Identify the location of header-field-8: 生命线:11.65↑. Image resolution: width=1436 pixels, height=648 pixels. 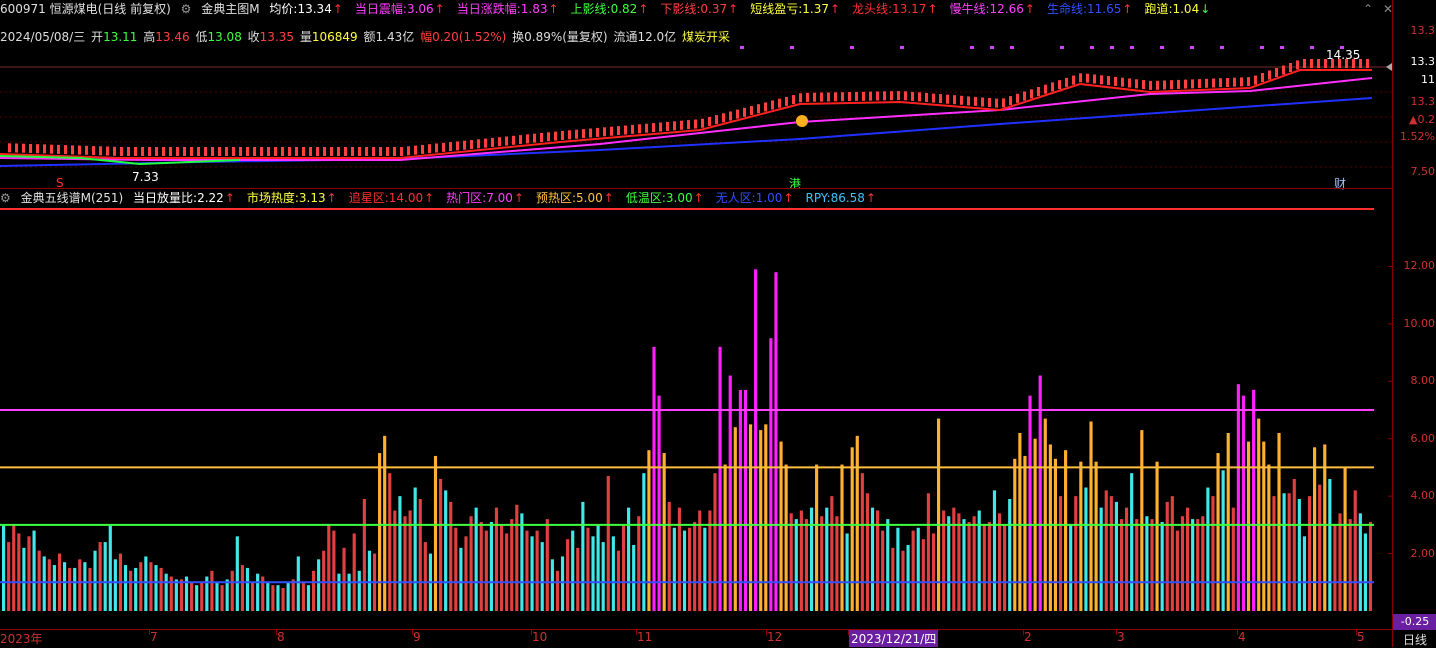
(1092, 9).